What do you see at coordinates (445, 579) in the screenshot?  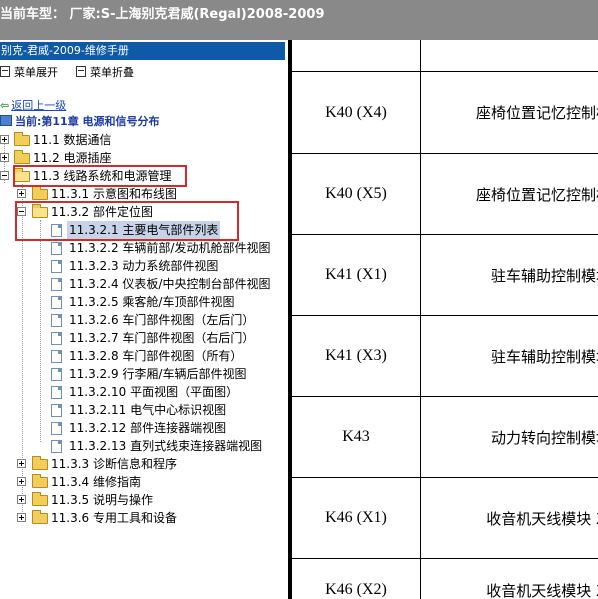 I see `table-row: K46 (X2) 收音机天线模块 X2` at bounding box center [445, 579].